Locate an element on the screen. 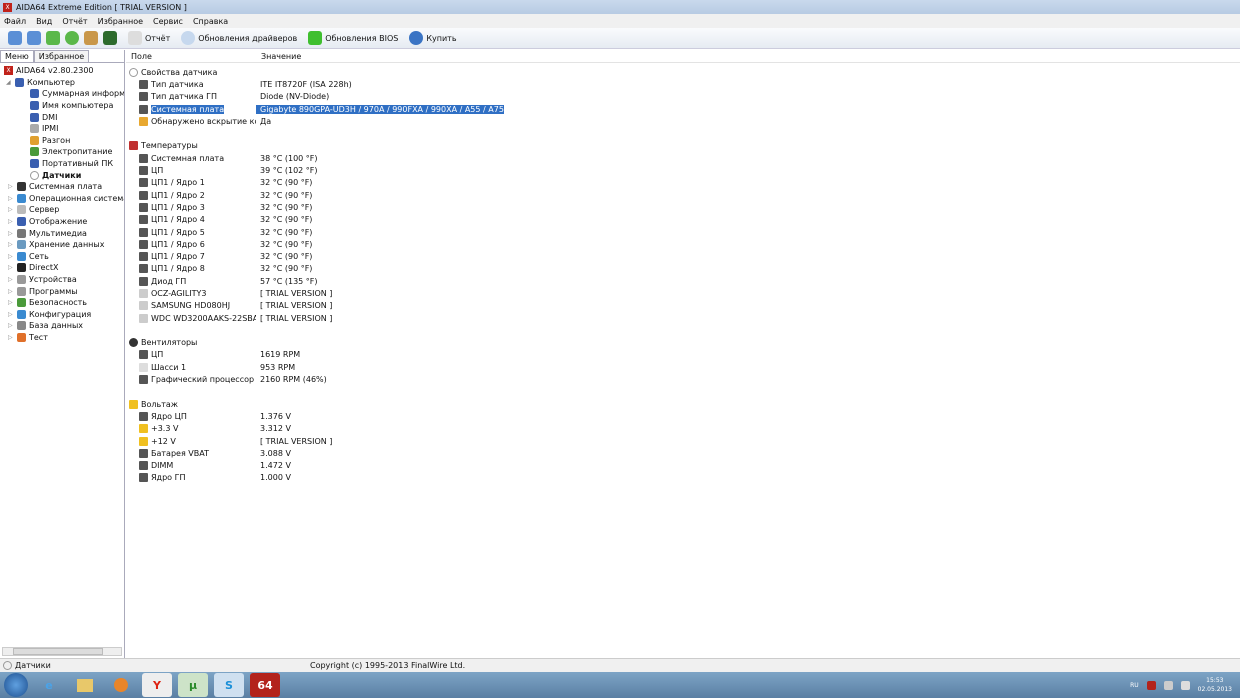 Image resolution: width=1240 pixels, height=698 pixels. network-icon is located at coordinates (1168, 685).